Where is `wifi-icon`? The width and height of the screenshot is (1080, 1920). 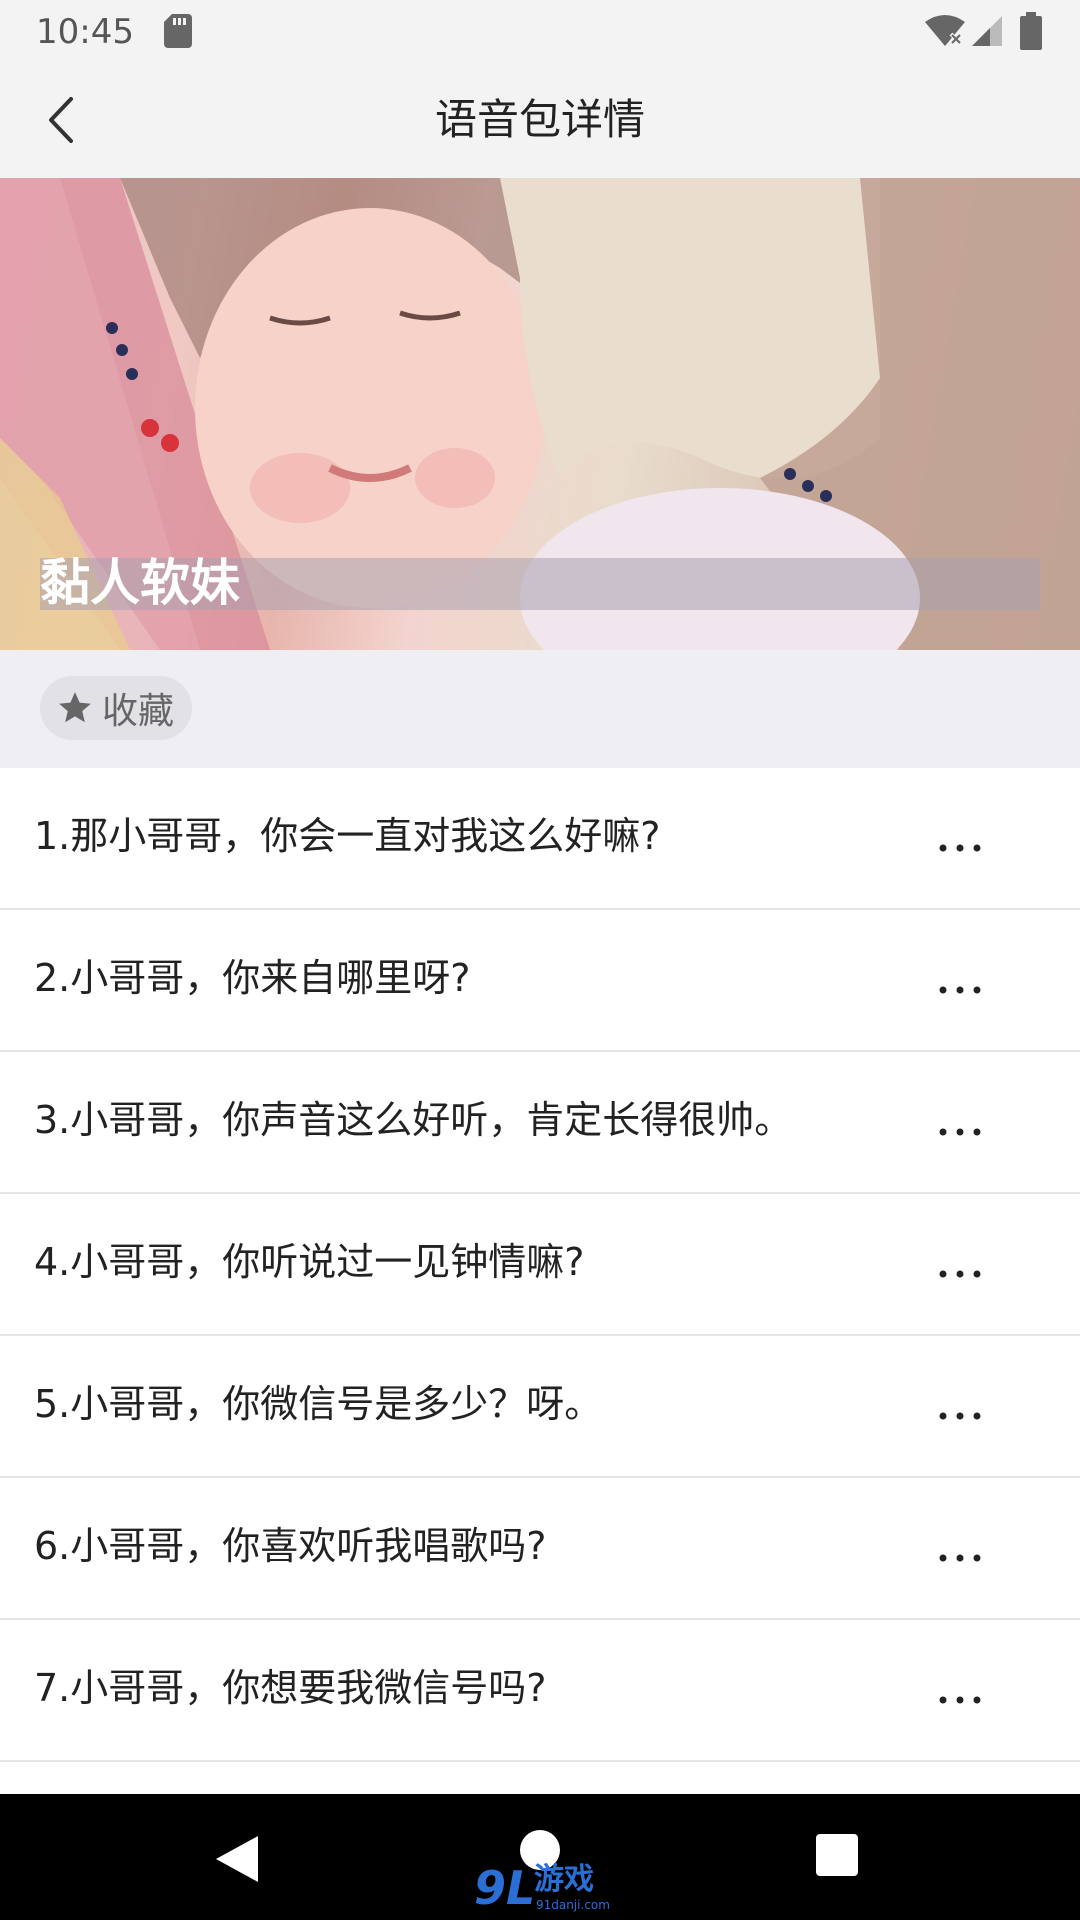 wifi-icon is located at coordinates (945, 30).